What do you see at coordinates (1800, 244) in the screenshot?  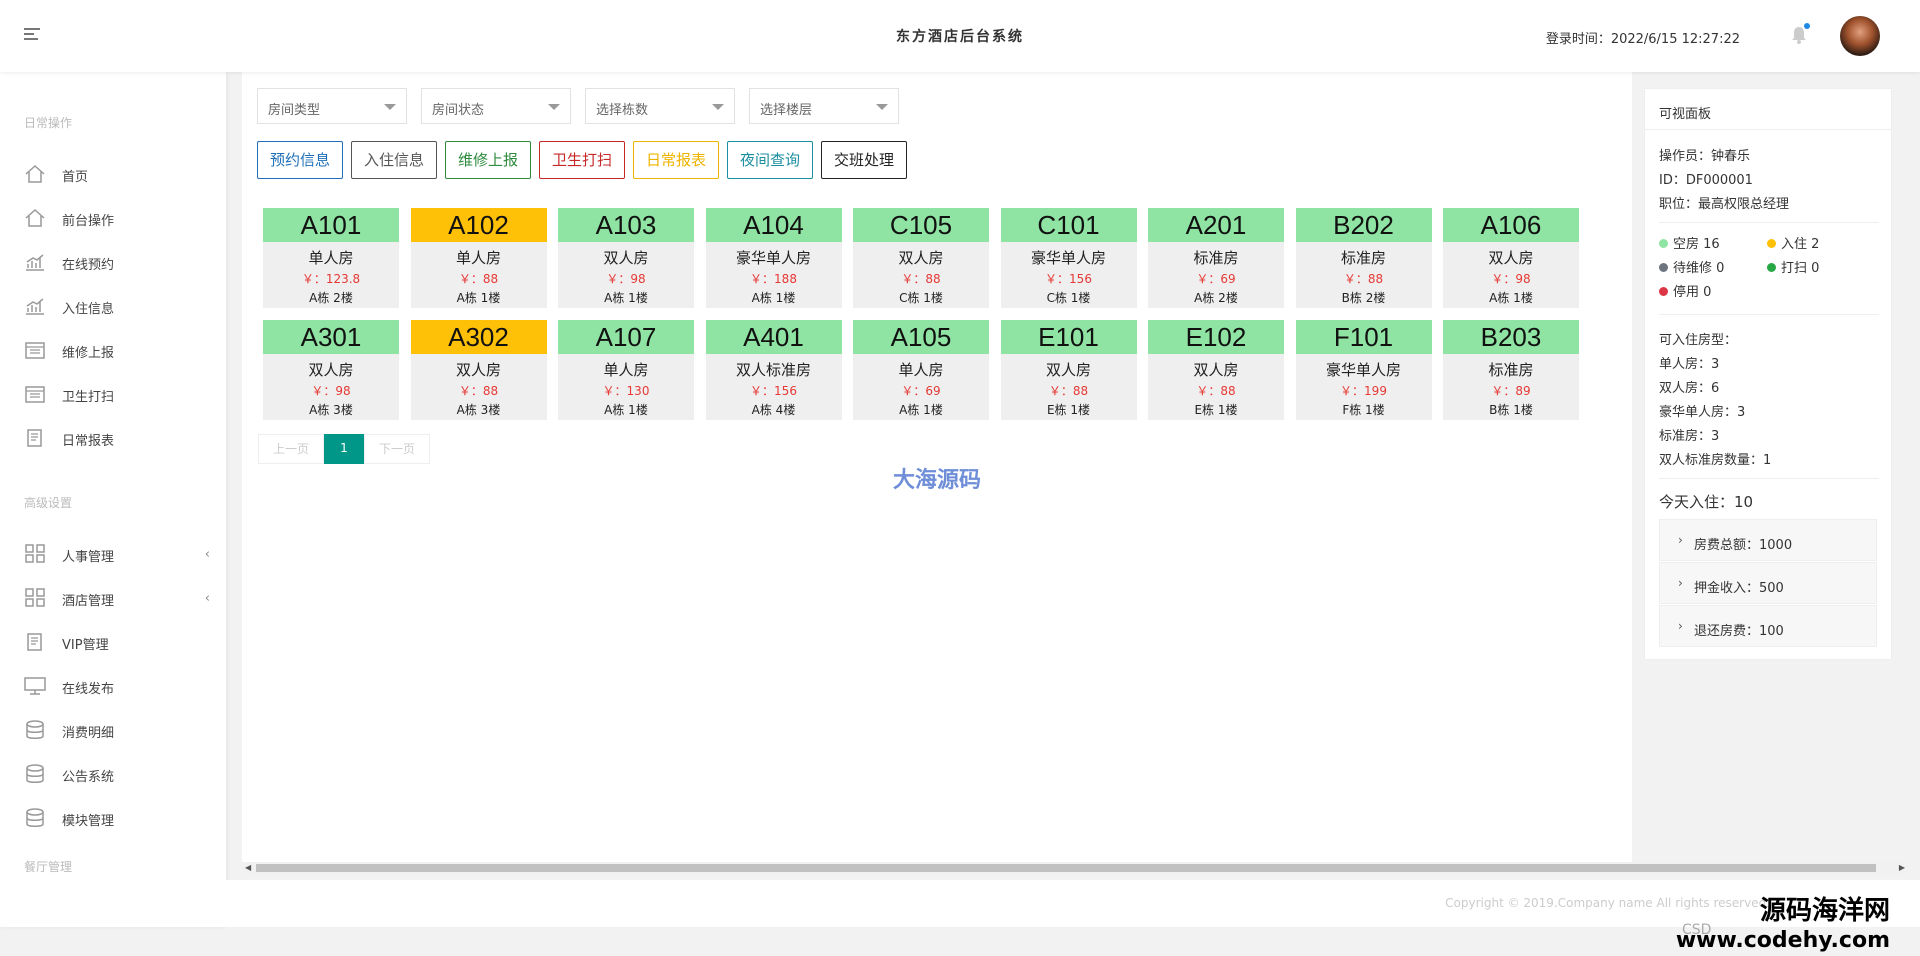 I see `legend-label: 入住 2` at bounding box center [1800, 244].